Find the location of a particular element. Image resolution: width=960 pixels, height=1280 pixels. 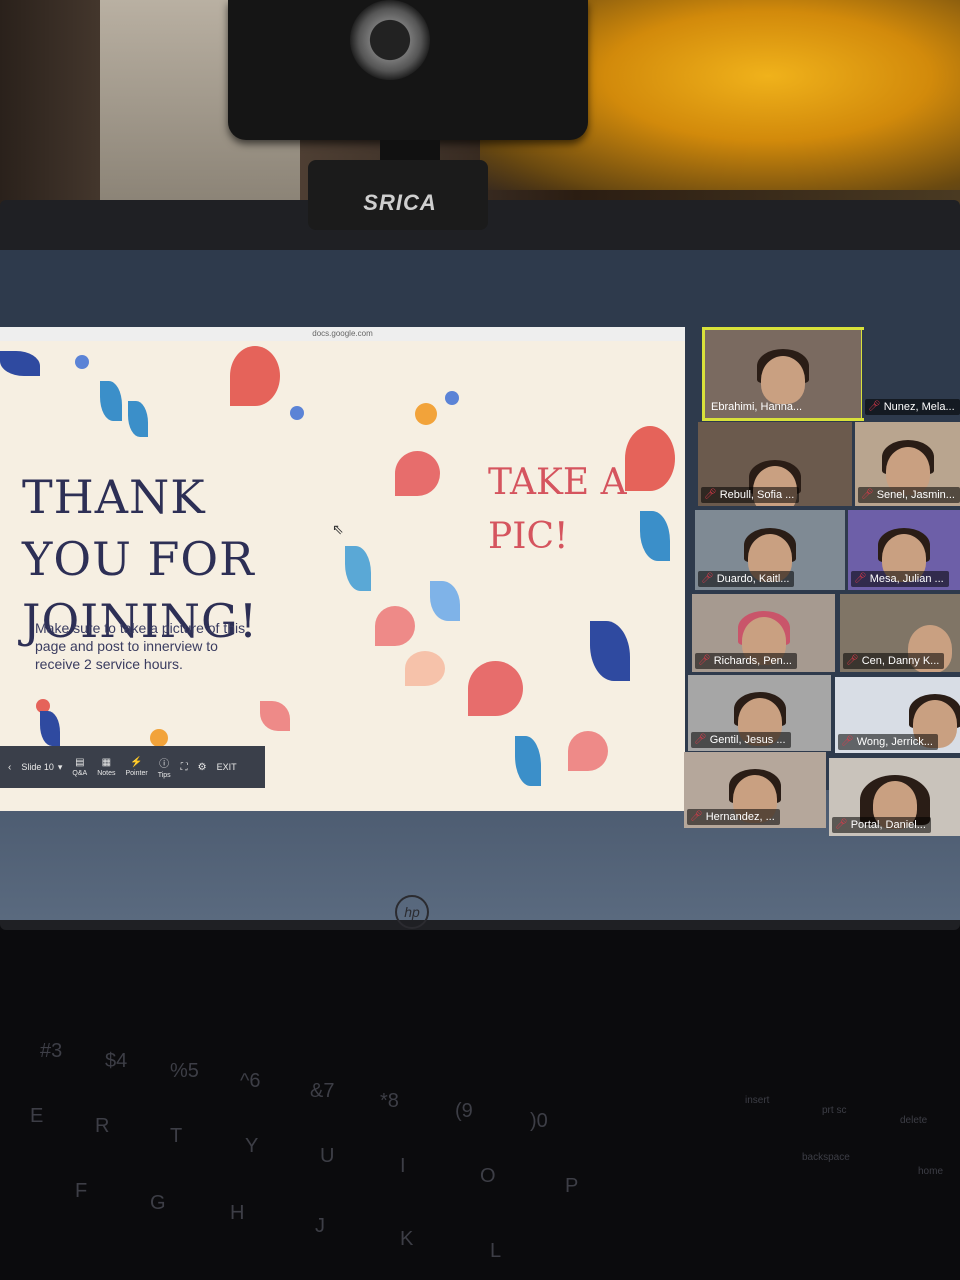

slide-title-line-1: THANK YOU FOR is located at coordinates (138, 528).